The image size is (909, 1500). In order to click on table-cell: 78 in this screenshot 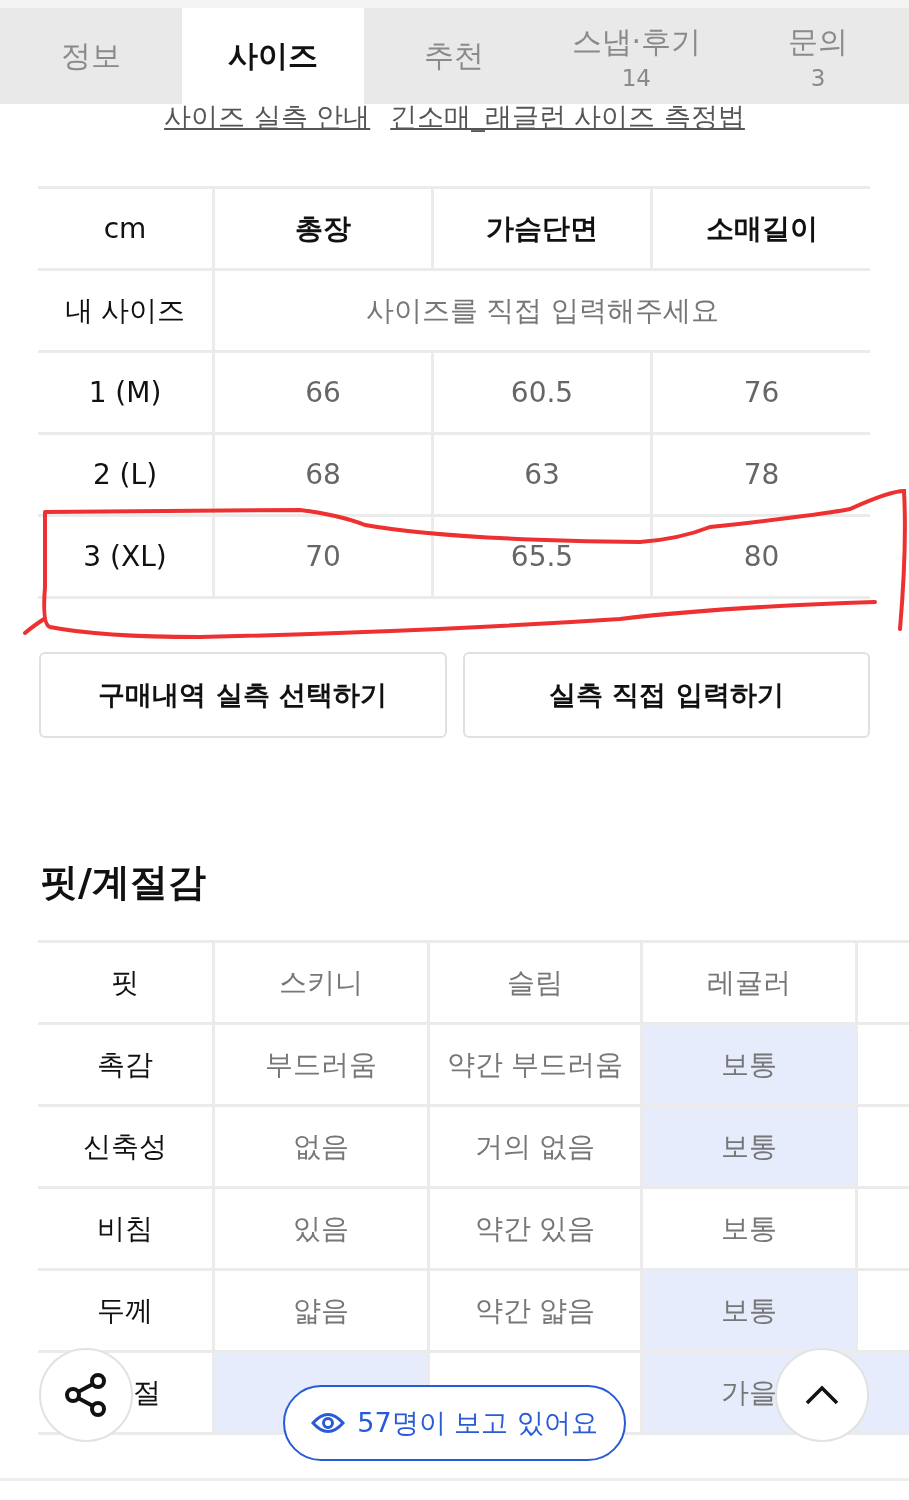, I will do `click(761, 474)`.